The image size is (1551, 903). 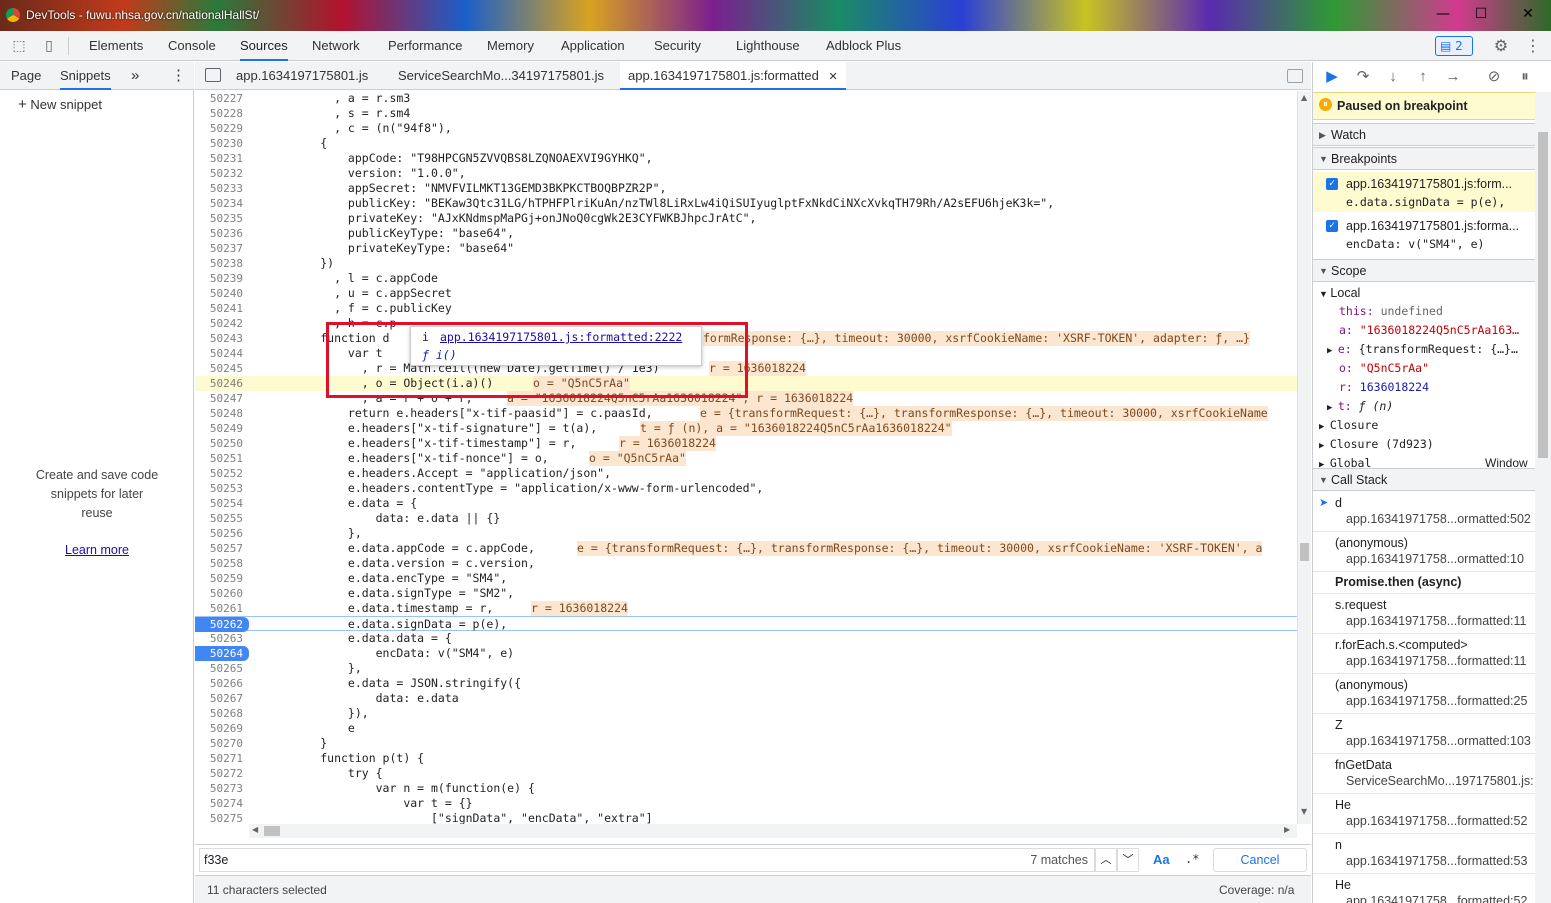 I want to click on line-number: 50259, so click(x=219, y=578).